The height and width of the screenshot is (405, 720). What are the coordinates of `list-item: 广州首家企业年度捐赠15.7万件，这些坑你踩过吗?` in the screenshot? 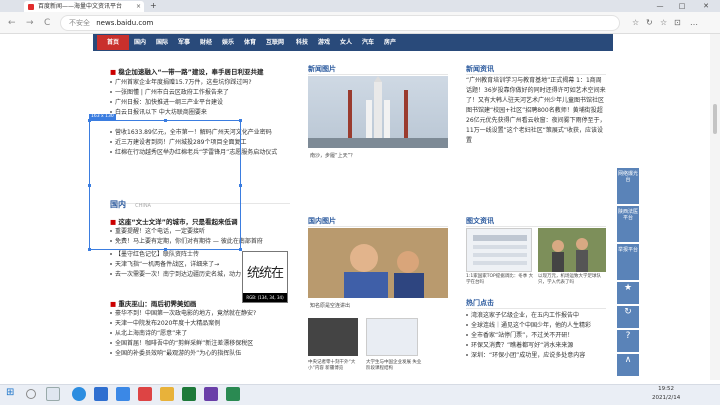 It's located at (200, 83).